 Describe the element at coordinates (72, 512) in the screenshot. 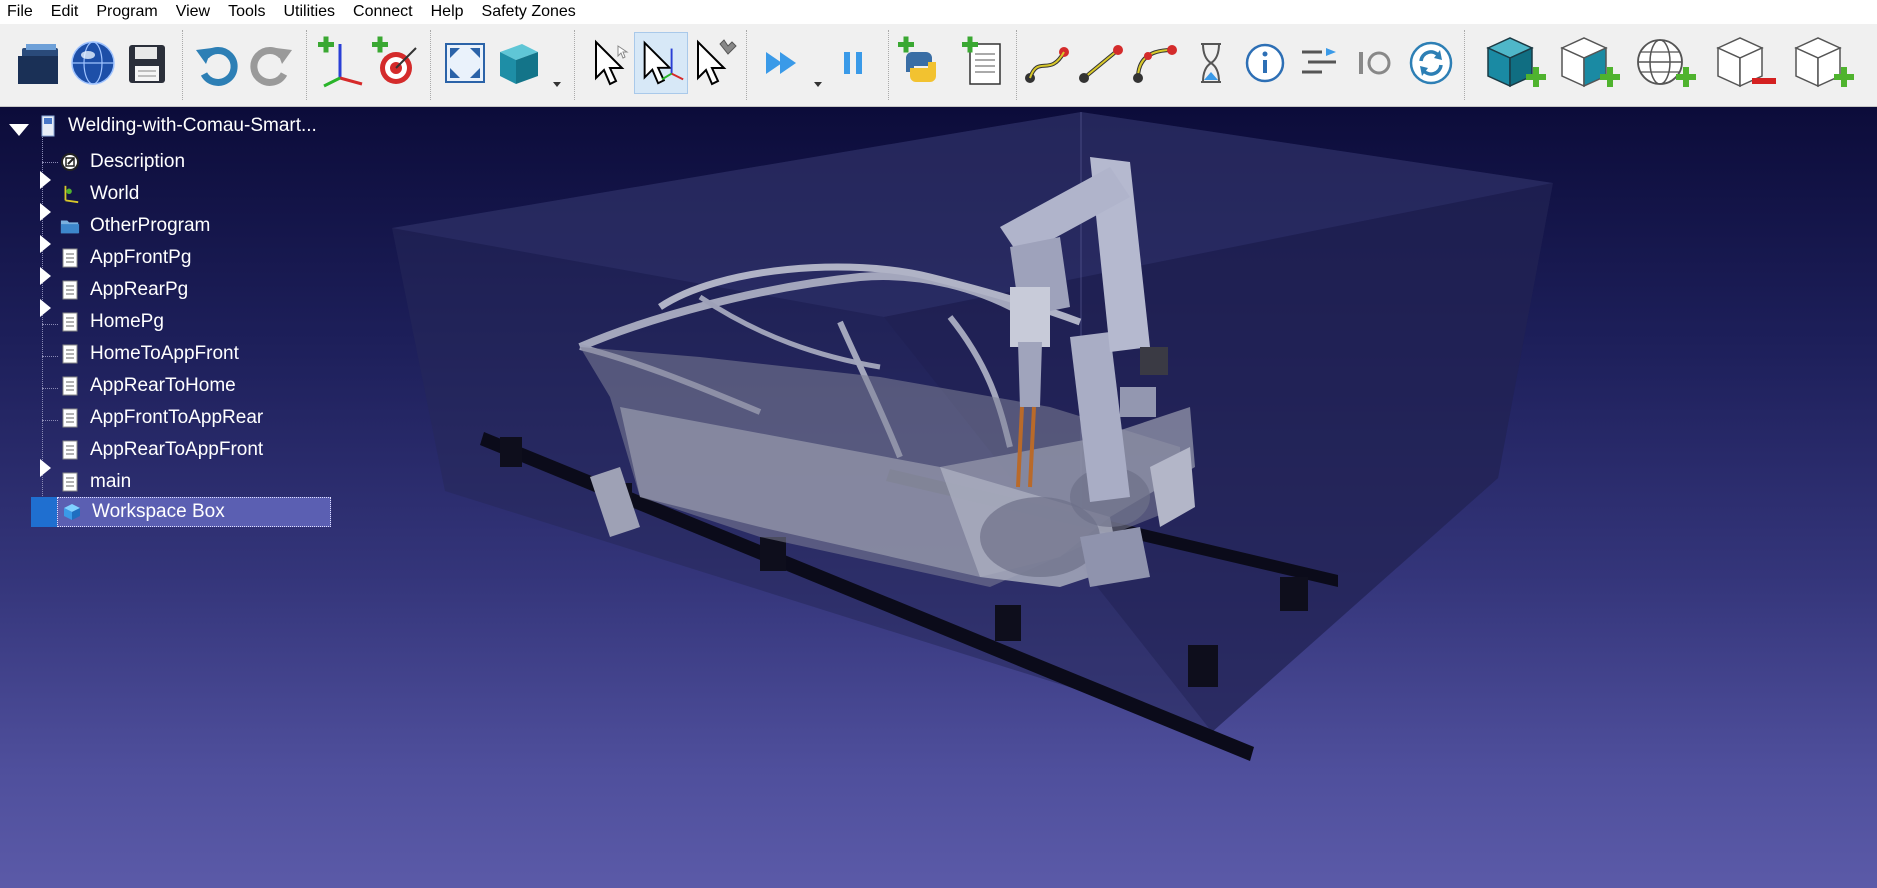

I see `box-object-icon` at that location.